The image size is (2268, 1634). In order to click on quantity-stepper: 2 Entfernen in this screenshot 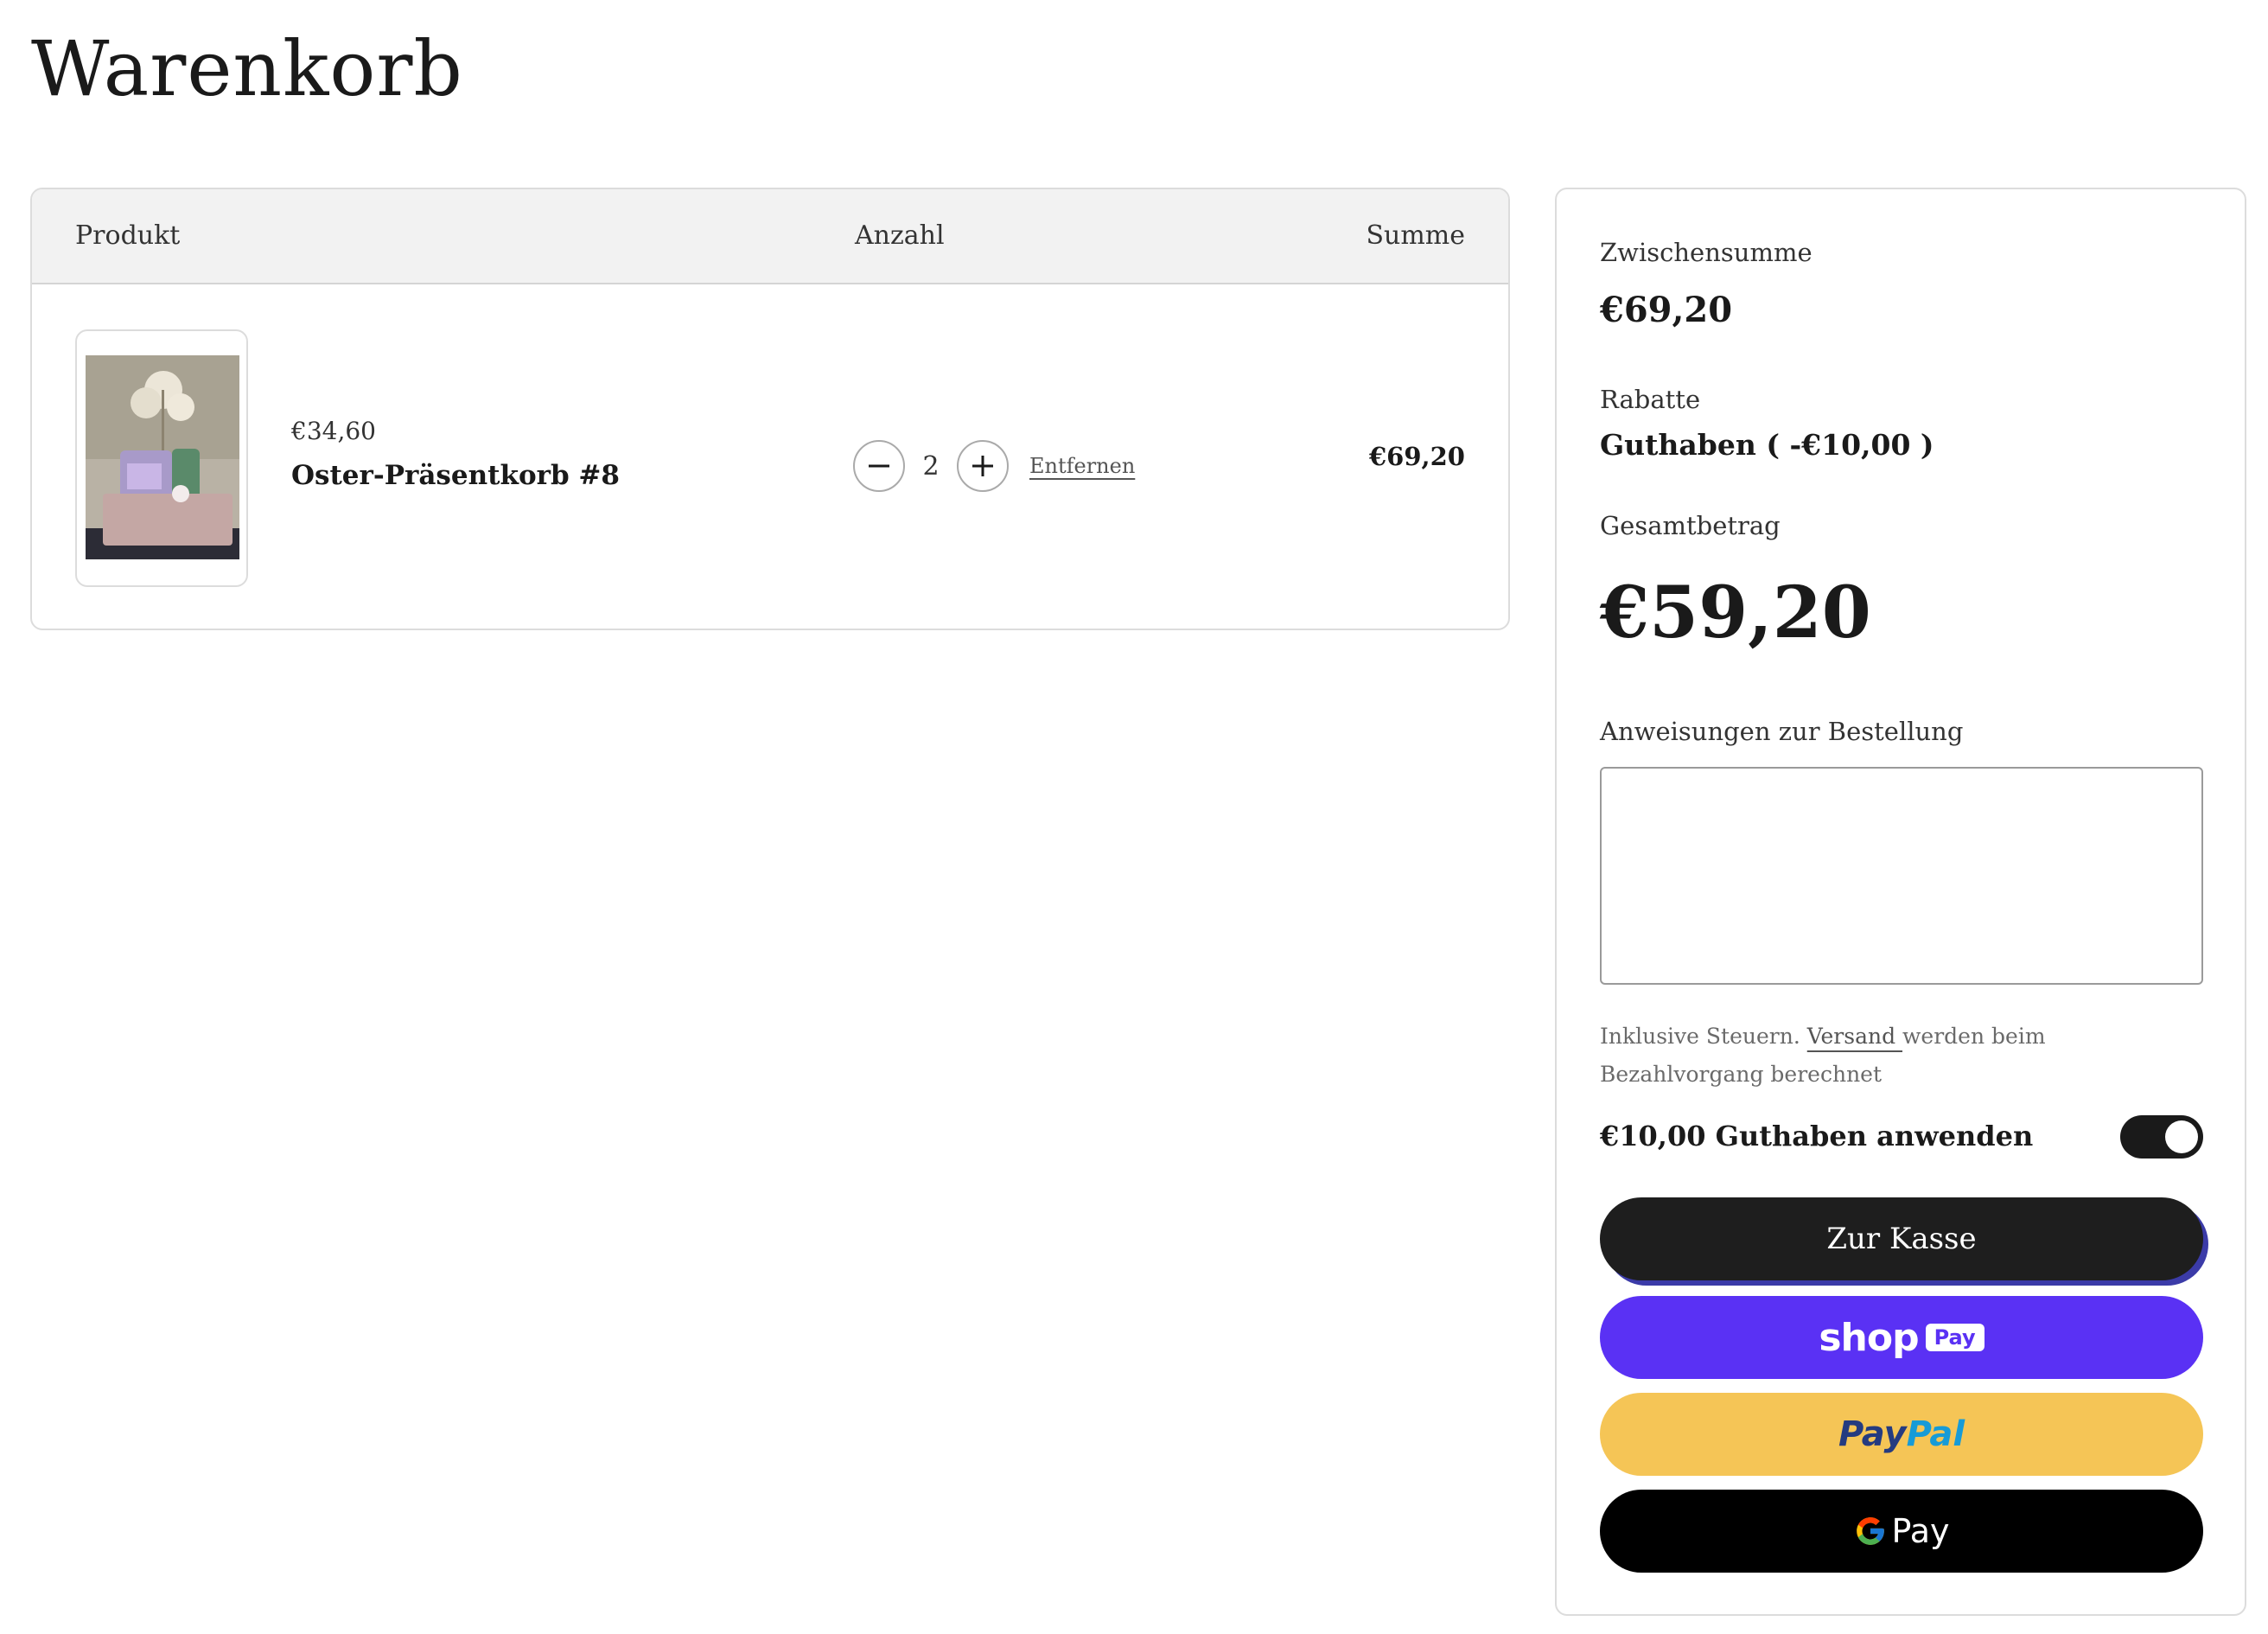, I will do `click(994, 466)`.